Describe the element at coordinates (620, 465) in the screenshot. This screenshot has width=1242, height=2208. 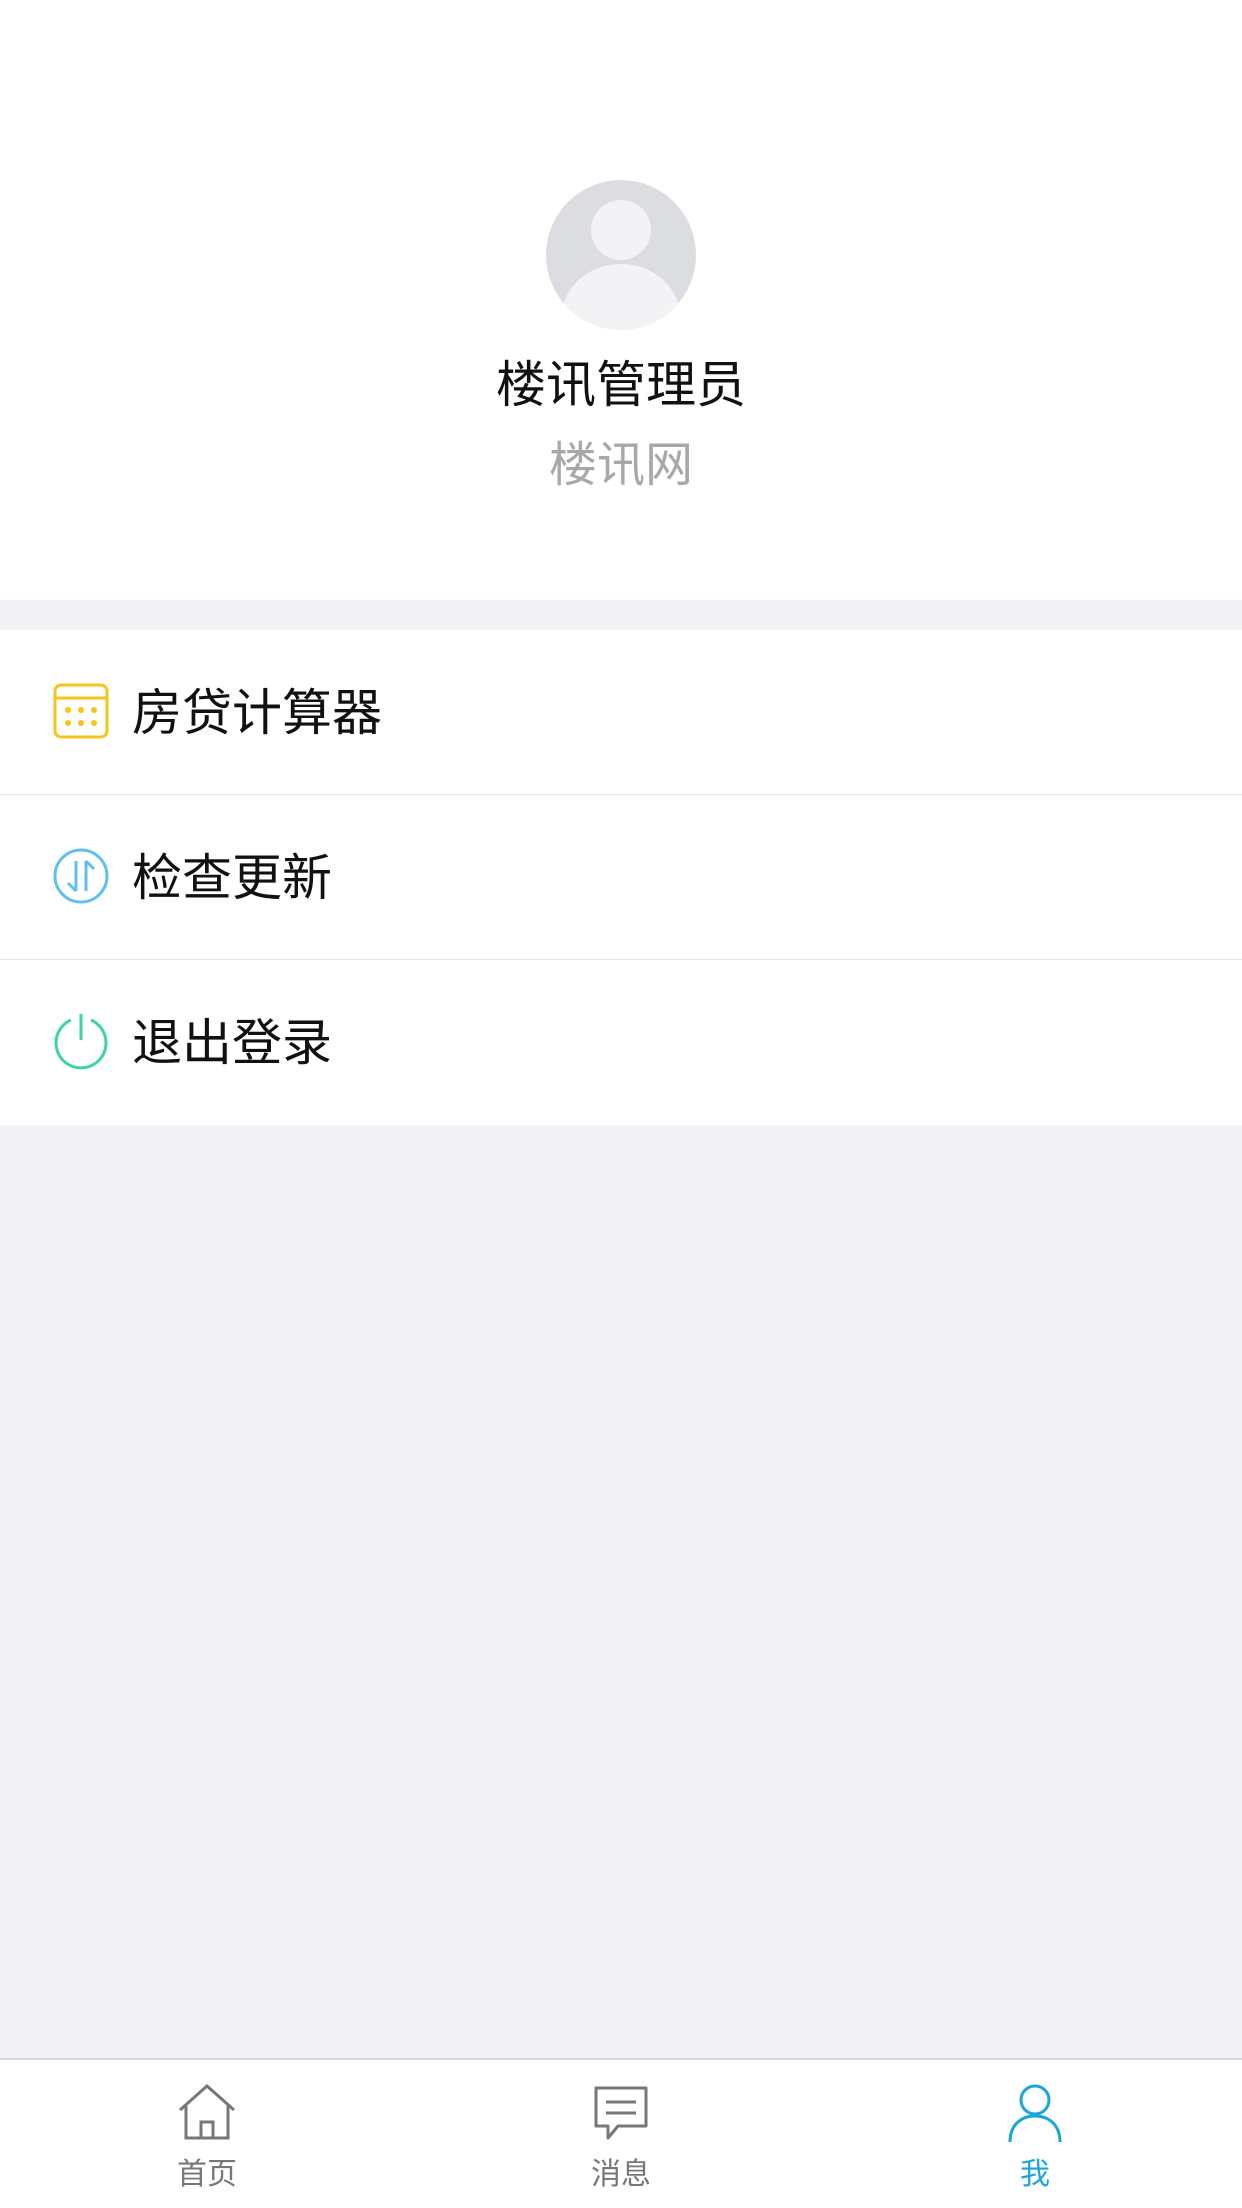
I see `profile-organization: 楼讯网` at that location.